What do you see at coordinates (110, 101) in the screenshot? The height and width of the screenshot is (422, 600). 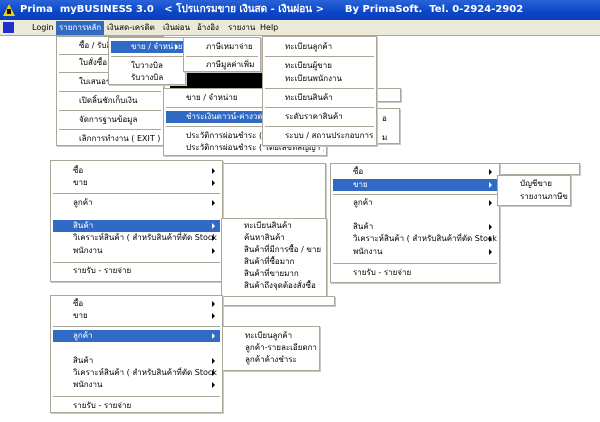 I see `menu-item: เปิดลิ้นชักเก็บเงิน` at bounding box center [110, 101].